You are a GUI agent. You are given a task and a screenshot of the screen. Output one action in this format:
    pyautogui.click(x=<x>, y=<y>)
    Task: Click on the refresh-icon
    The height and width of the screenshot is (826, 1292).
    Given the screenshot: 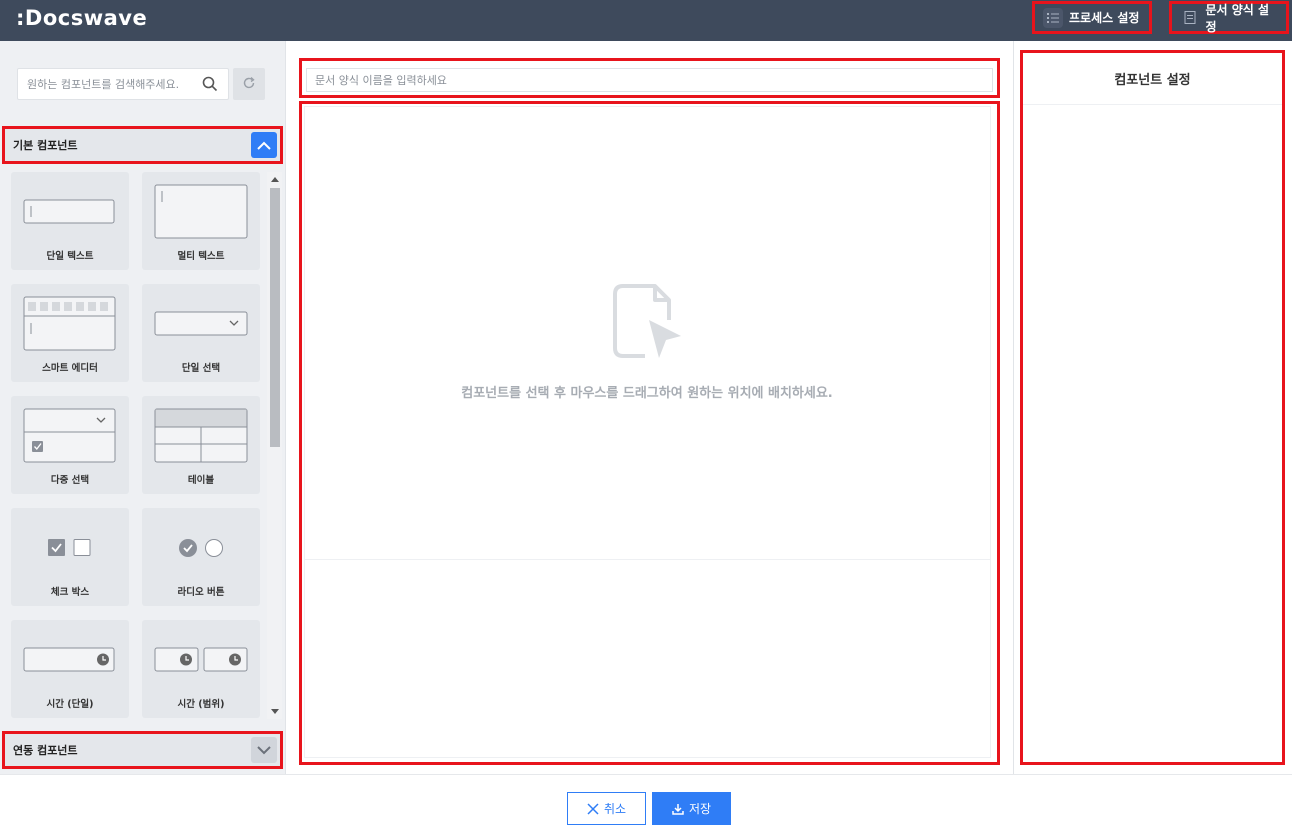 What is the action you would take?
    pyautogui.click(x=249, y=84)
    